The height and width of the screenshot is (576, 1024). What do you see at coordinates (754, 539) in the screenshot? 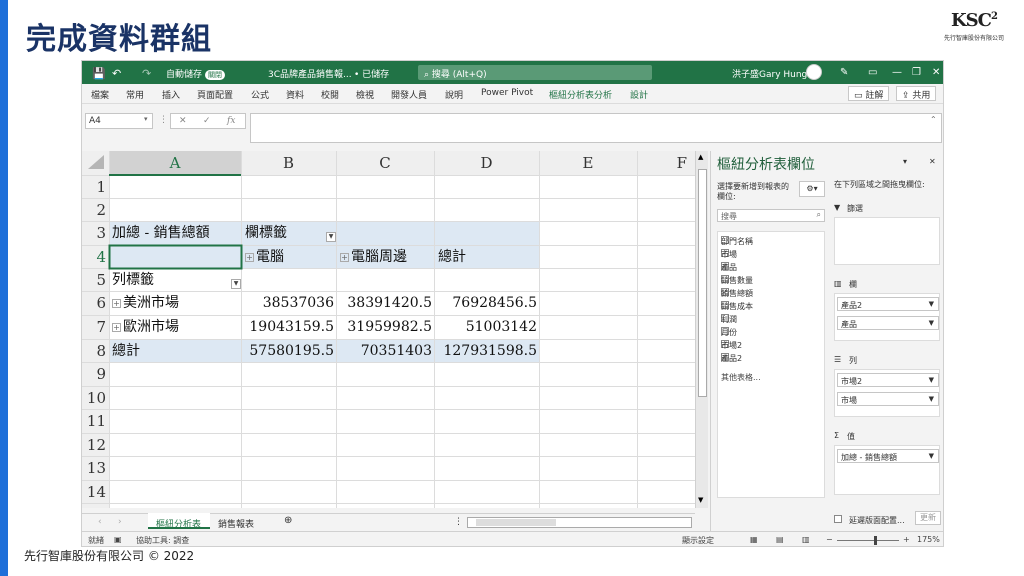
I see `normal-view-icon: ▦` at bounding box center [754, 539].